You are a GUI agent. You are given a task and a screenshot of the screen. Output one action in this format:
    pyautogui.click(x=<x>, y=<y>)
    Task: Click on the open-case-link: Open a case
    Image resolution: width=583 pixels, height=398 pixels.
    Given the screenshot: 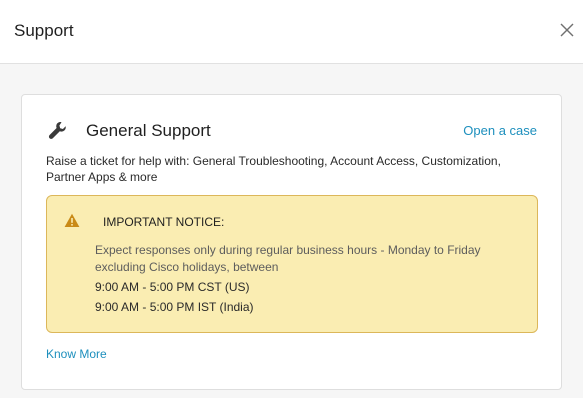 What is the action you would take?
    pyautogui.click(x=500, y=131)
    